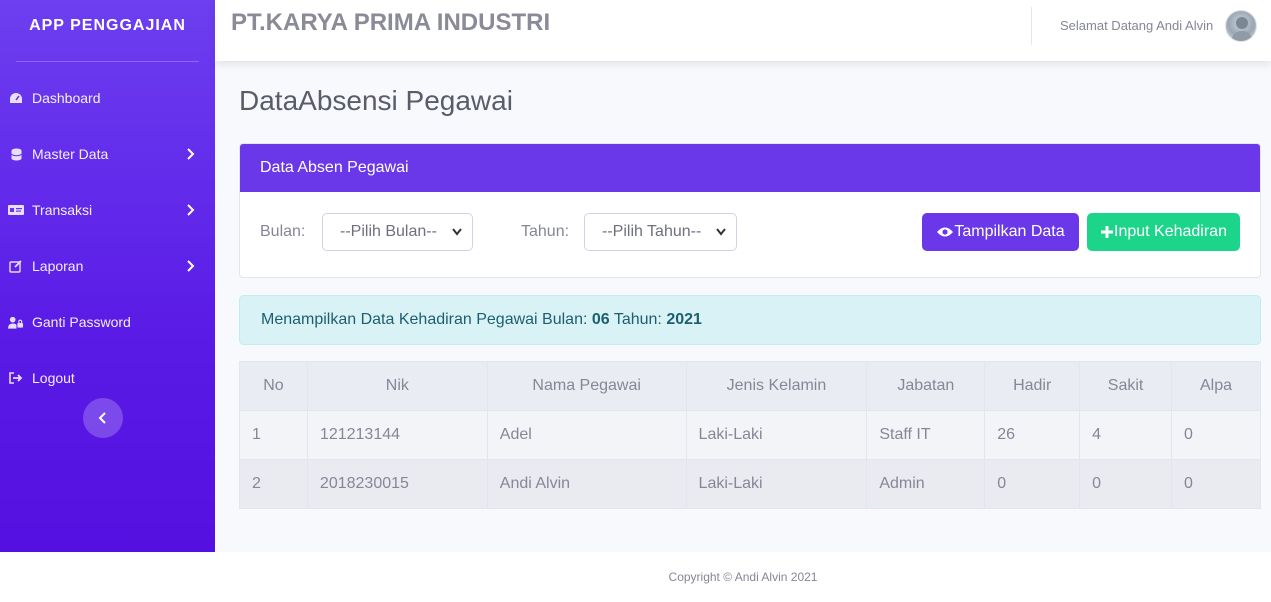 This screenshot has width=1271, height=602. I want to click on sidebar-divider, so click(107, 61).